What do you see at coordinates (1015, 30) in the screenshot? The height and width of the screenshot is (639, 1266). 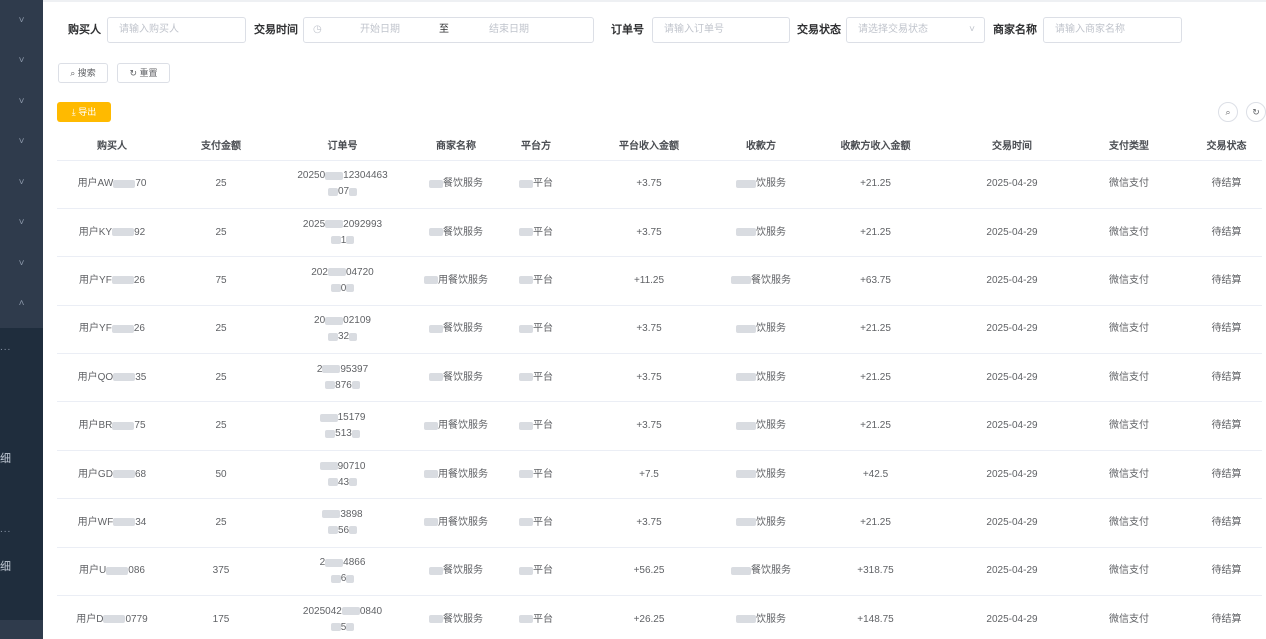 I see `merchant-label: 商家名称` at bounding box center [1015, 30].